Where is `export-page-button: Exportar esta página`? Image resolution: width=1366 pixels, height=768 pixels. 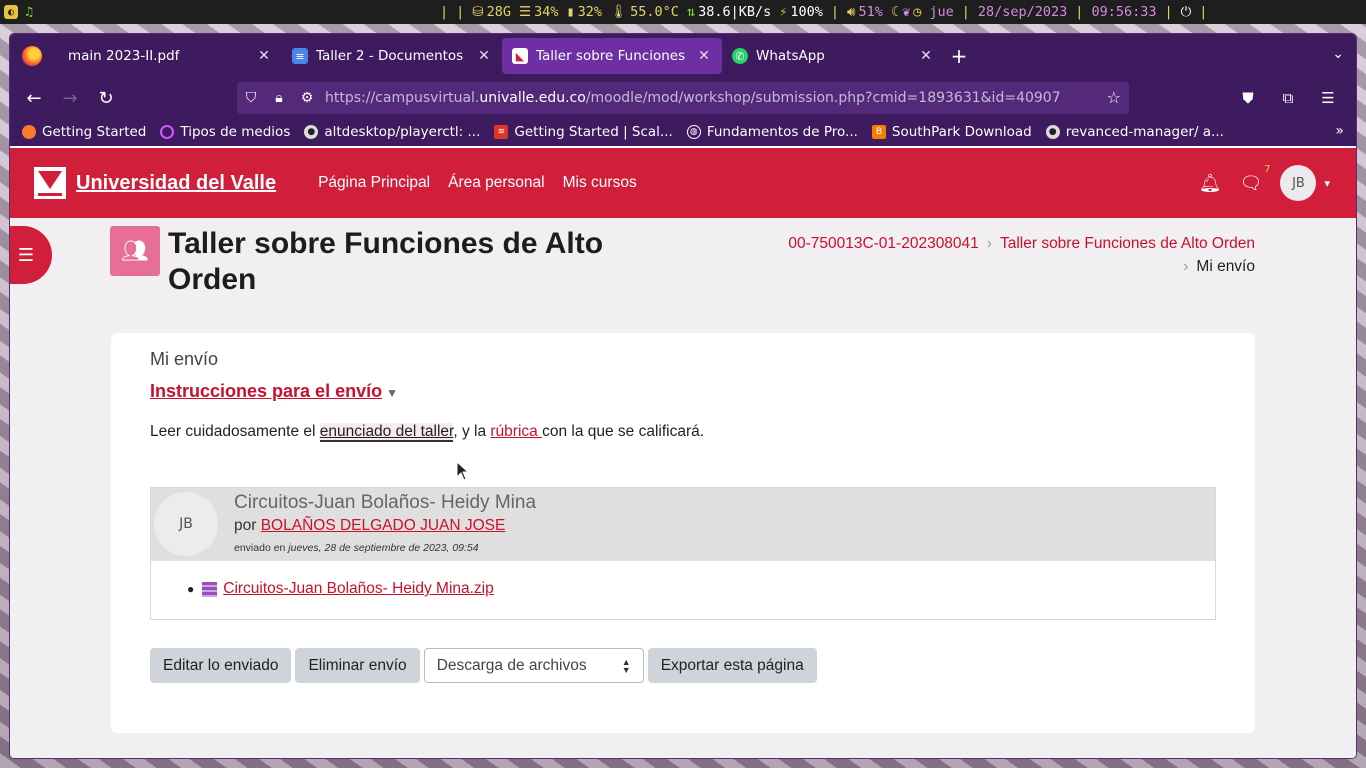
export-page-button: Exportar esta página is located at coordinates (732, 665).